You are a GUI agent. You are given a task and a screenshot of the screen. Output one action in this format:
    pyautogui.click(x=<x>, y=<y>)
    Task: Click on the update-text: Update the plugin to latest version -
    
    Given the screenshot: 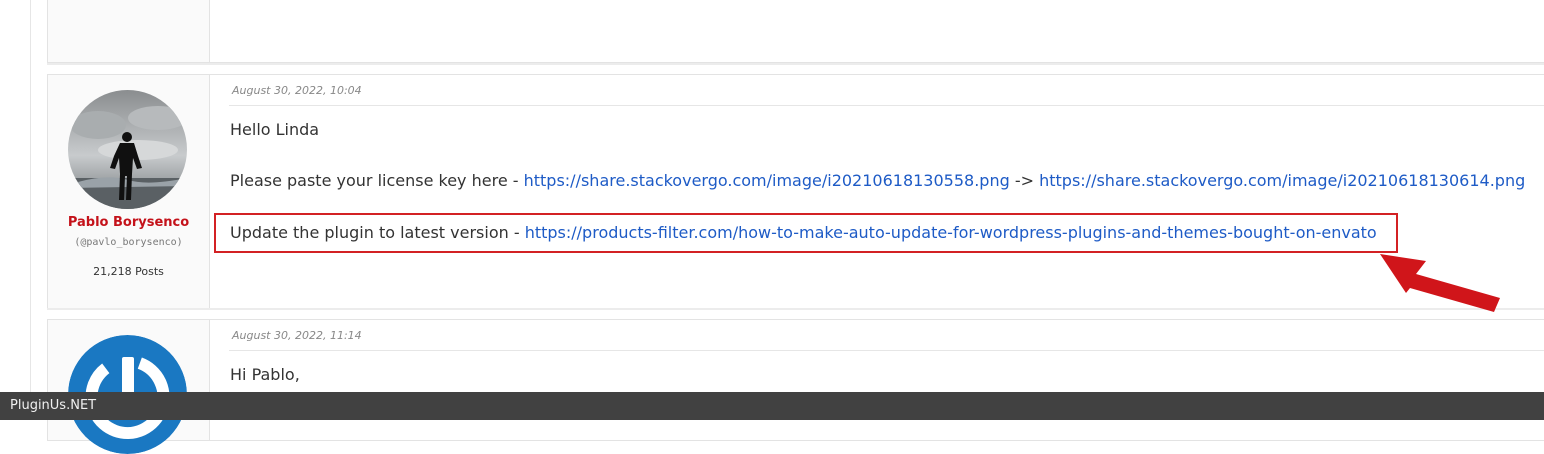 What is the action you would take?
    pyautogui.click(x=377, y=232)
    